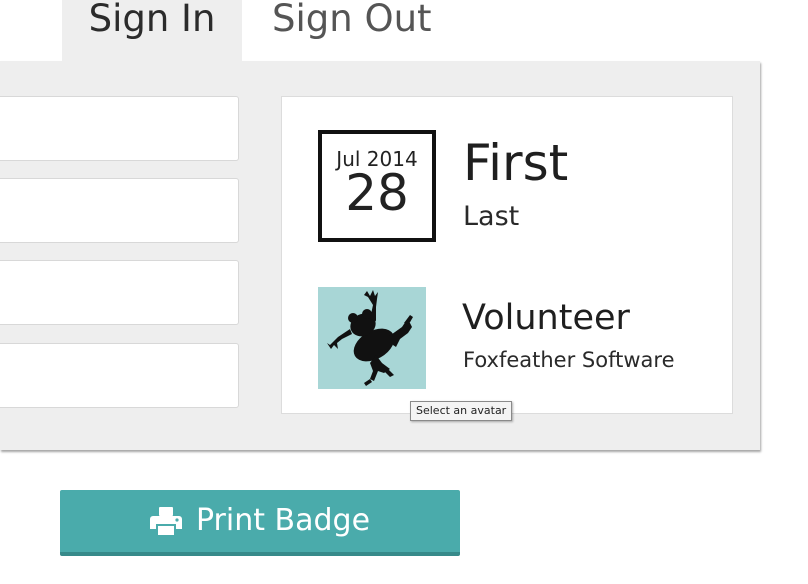  Describe the element at coordinates (546, 318) in the screenshot. I see `badge-role: Volunteer` at that location.